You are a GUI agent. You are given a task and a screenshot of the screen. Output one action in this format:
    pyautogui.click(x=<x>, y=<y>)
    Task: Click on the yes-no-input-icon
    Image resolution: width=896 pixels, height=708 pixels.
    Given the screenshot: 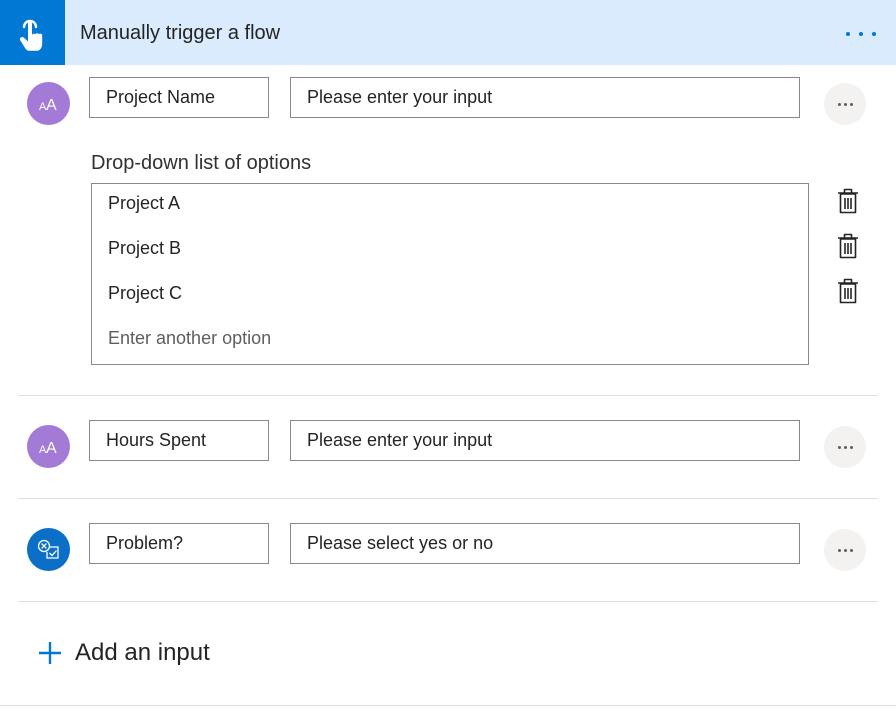 What is the action you would take?
    pyautogui.click(x=48, y=549)
    